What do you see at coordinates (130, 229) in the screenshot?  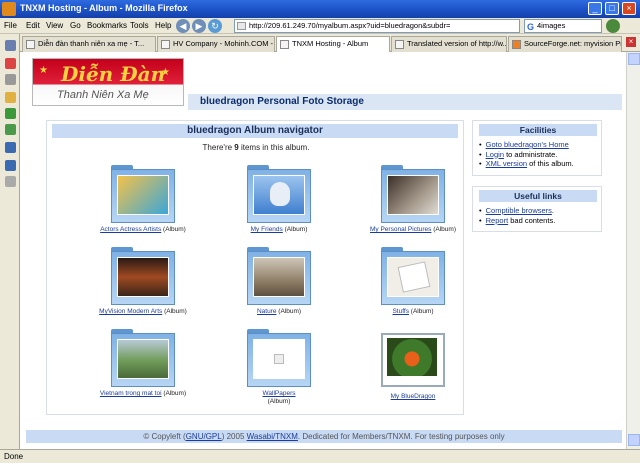 I see `album-link: Actors Actress Artists` at bounding box center [130, 229].